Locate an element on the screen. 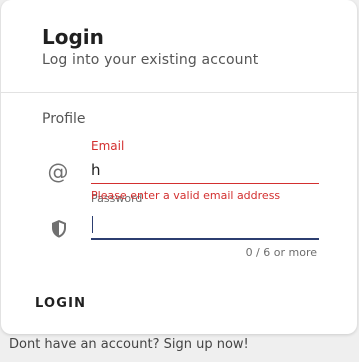 Image resolution: width=359 pixels, height=362 pixels. page-subtitle: Log into your existing account is located at coordinates (150, 60).